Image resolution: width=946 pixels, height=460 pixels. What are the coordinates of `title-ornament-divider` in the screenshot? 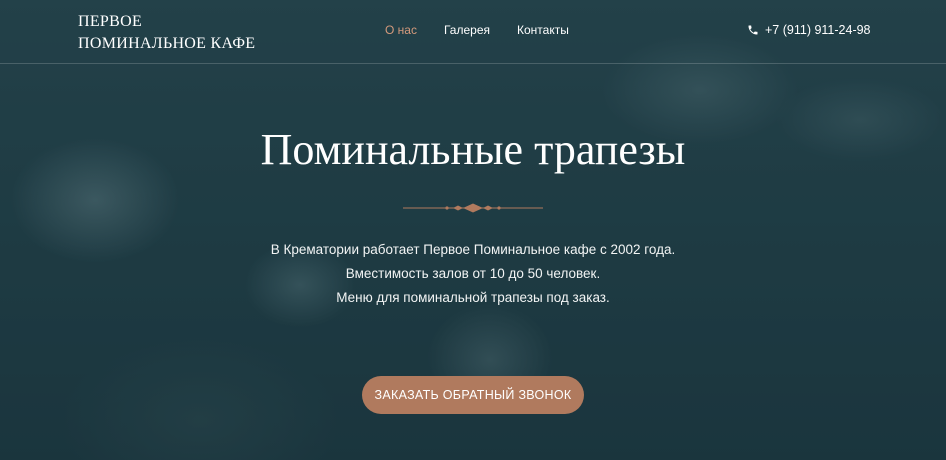 It's located at (473, 208).